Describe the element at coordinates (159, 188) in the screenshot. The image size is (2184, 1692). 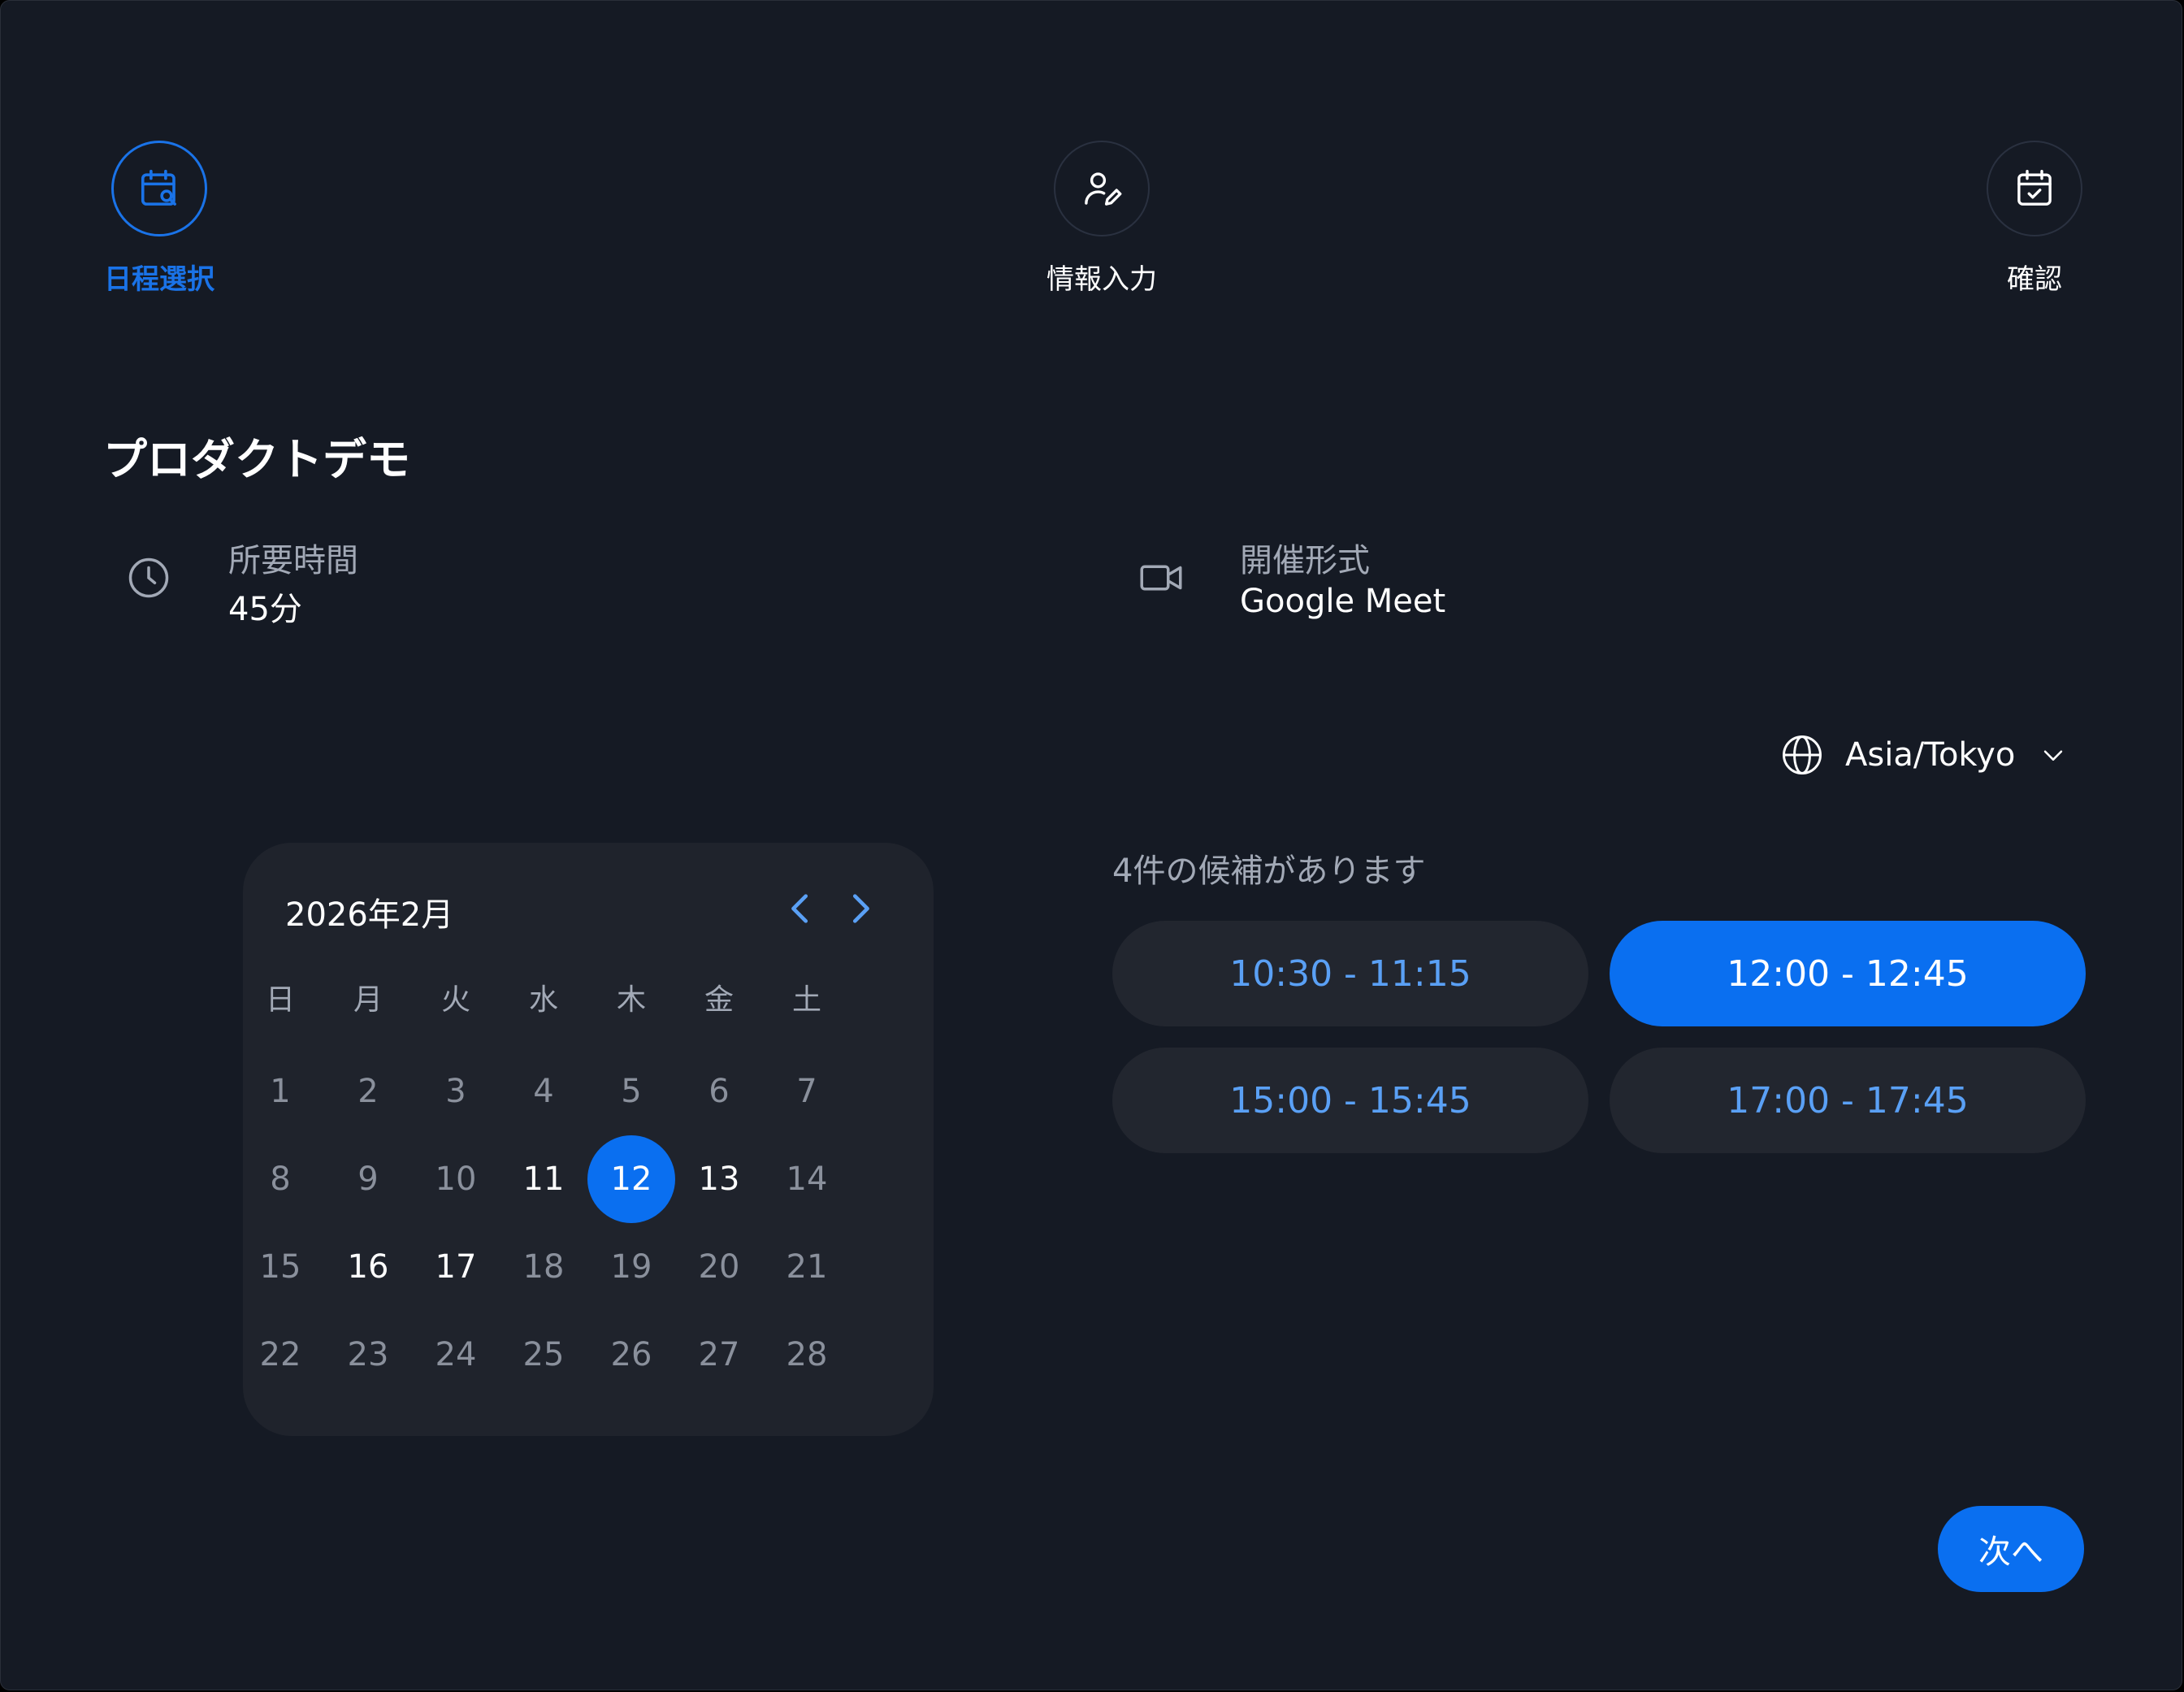
I see `calendar-search-icon` at that location.